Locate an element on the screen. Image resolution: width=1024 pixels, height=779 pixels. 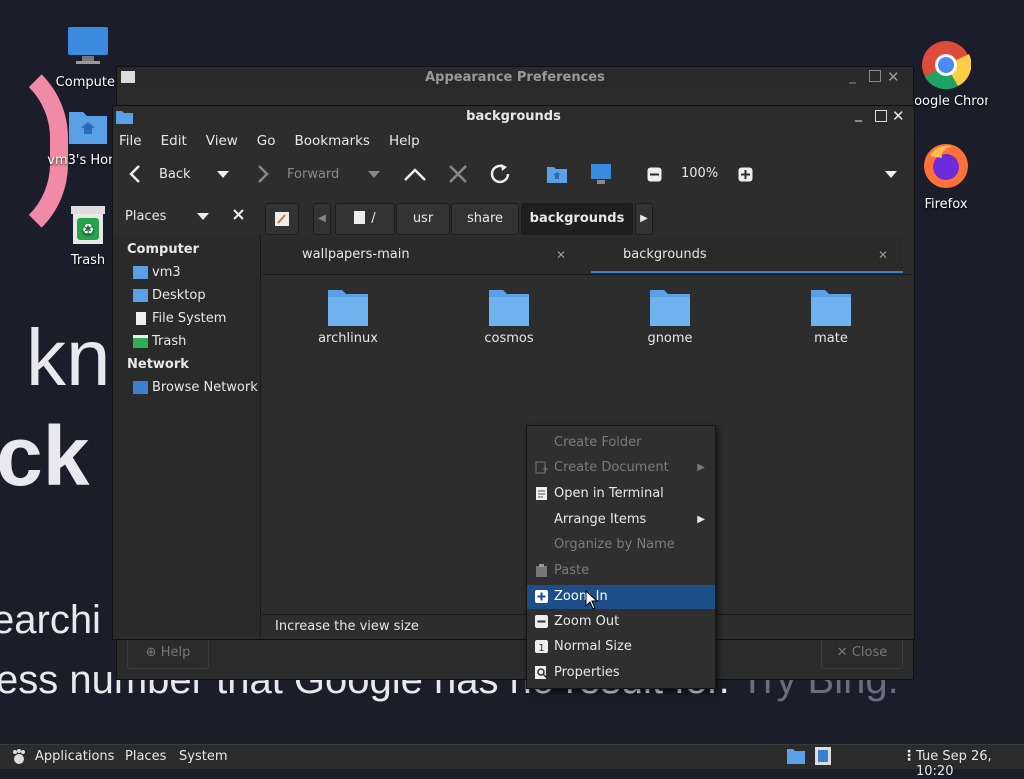
crumb-backgrounds: backgrounds is located at coordinates (577, 219).